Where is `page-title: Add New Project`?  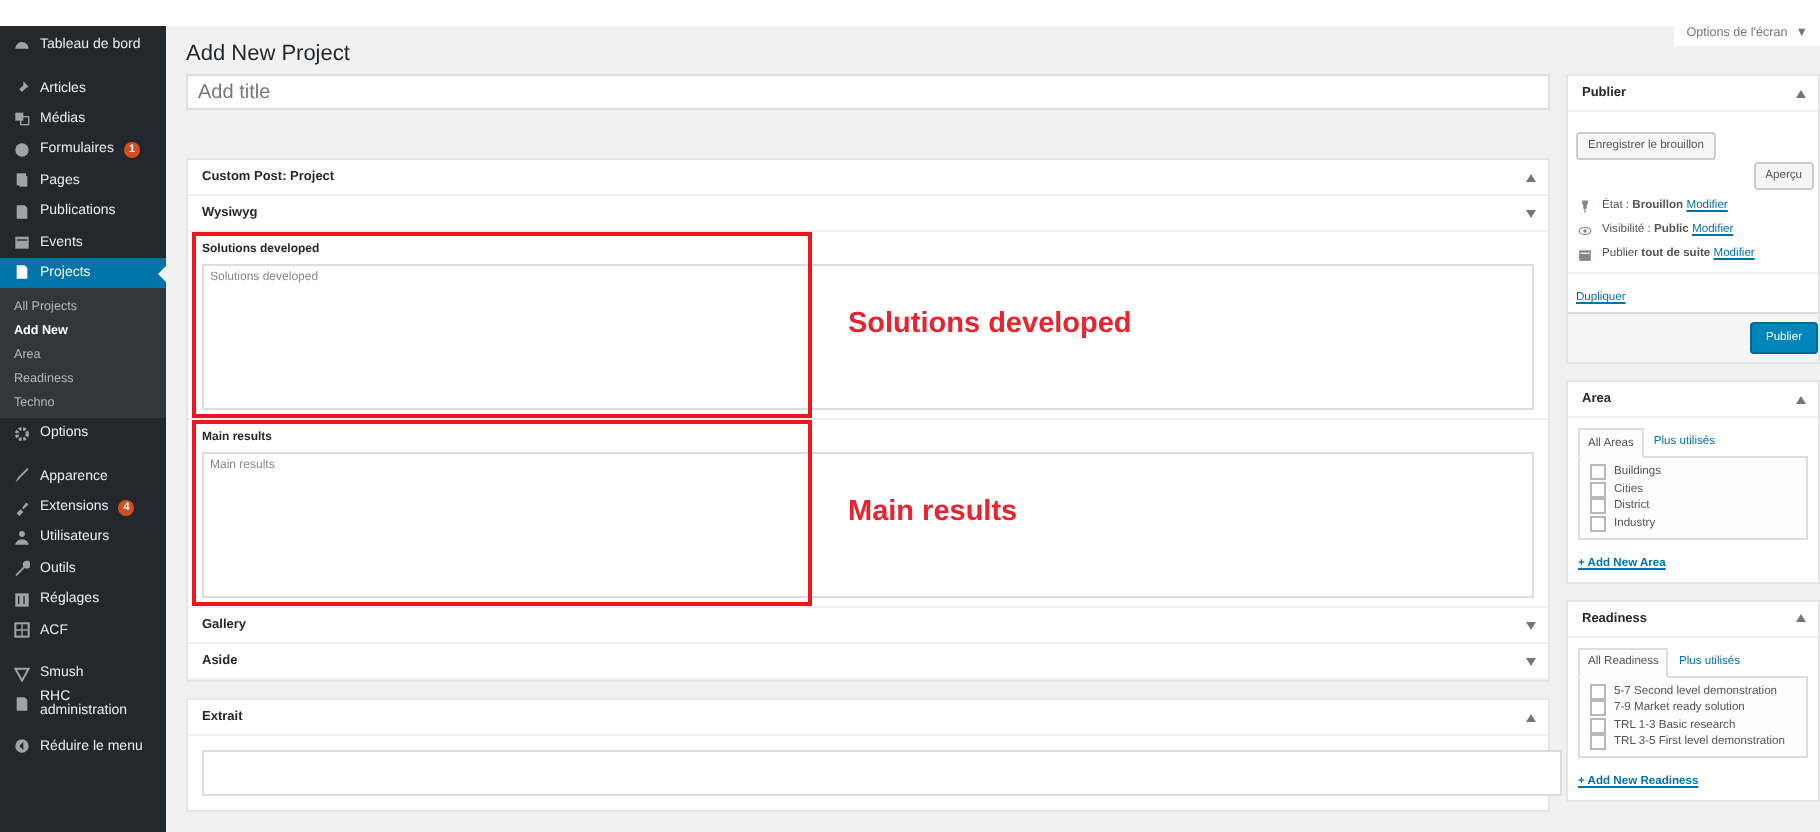 page-title: Add New Project is located at coordinates (268, 55).